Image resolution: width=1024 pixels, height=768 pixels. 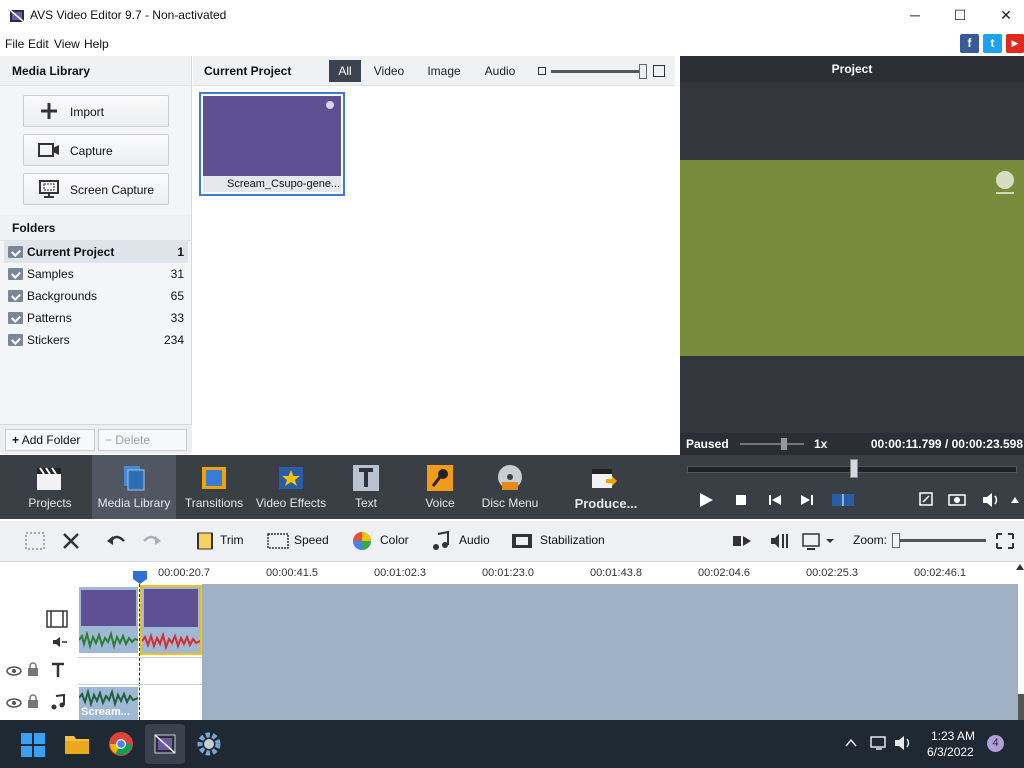 I want to click on stabilization-label: Stabilization, so click(x=572, y=540).